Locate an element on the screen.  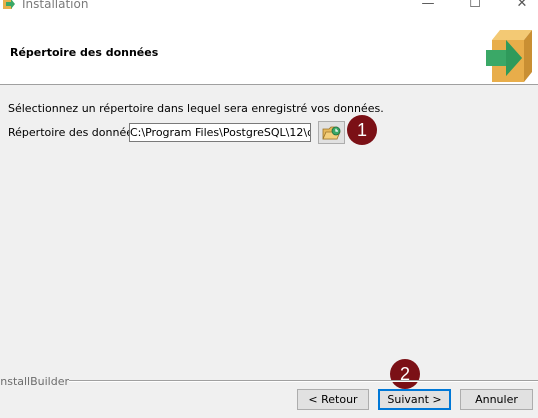
data-directory-input: C:\Program Files\PostgreSQL\12\data is located at coordinates (220, 132).